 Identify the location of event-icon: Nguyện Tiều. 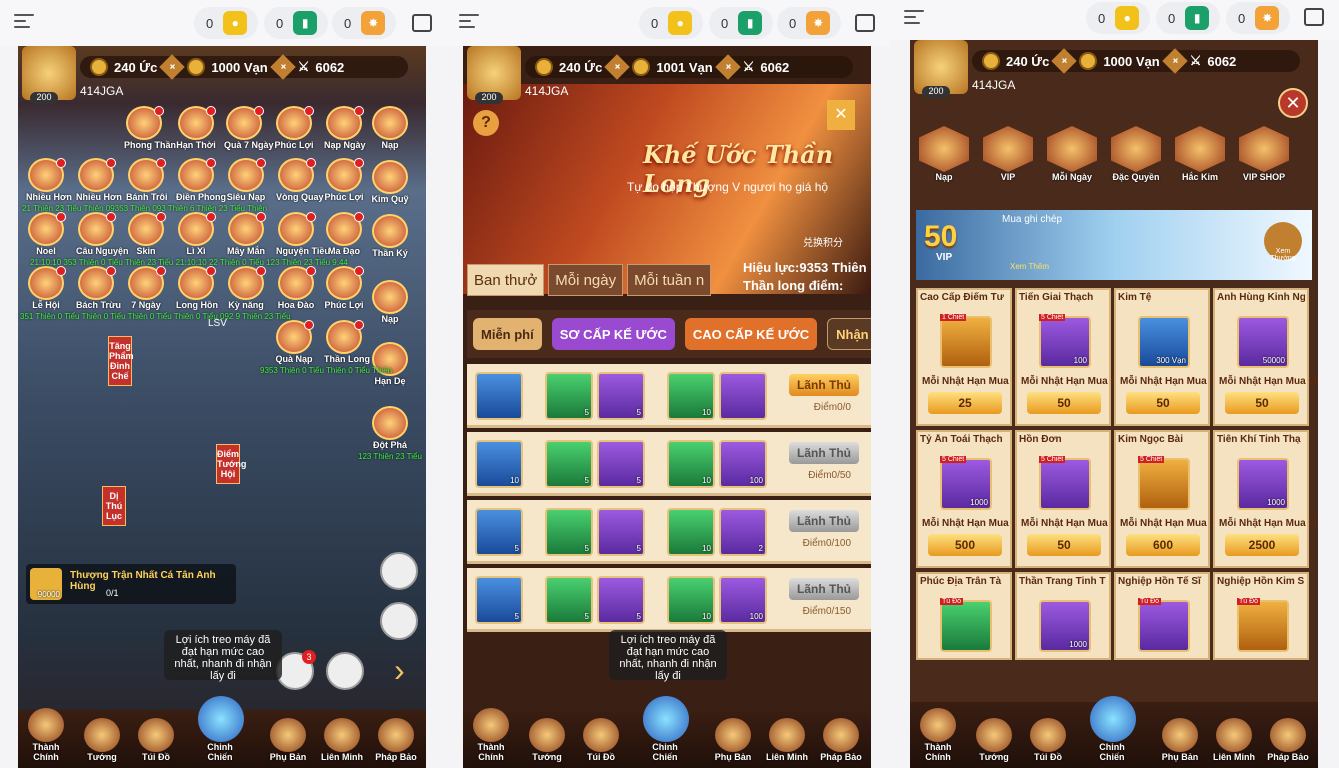
(303, 234).